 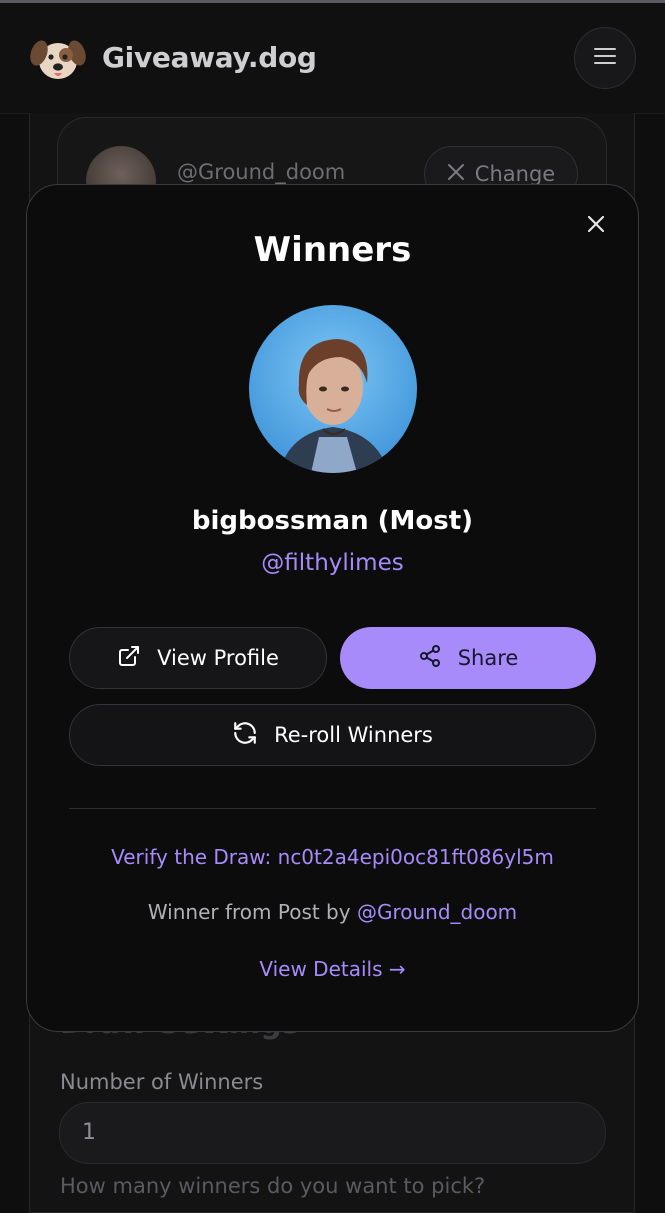 What do you see at coordinates (332, 969) in the screenshot?
I see `view-details-link: View Details →` at bounding box center [332, 969].